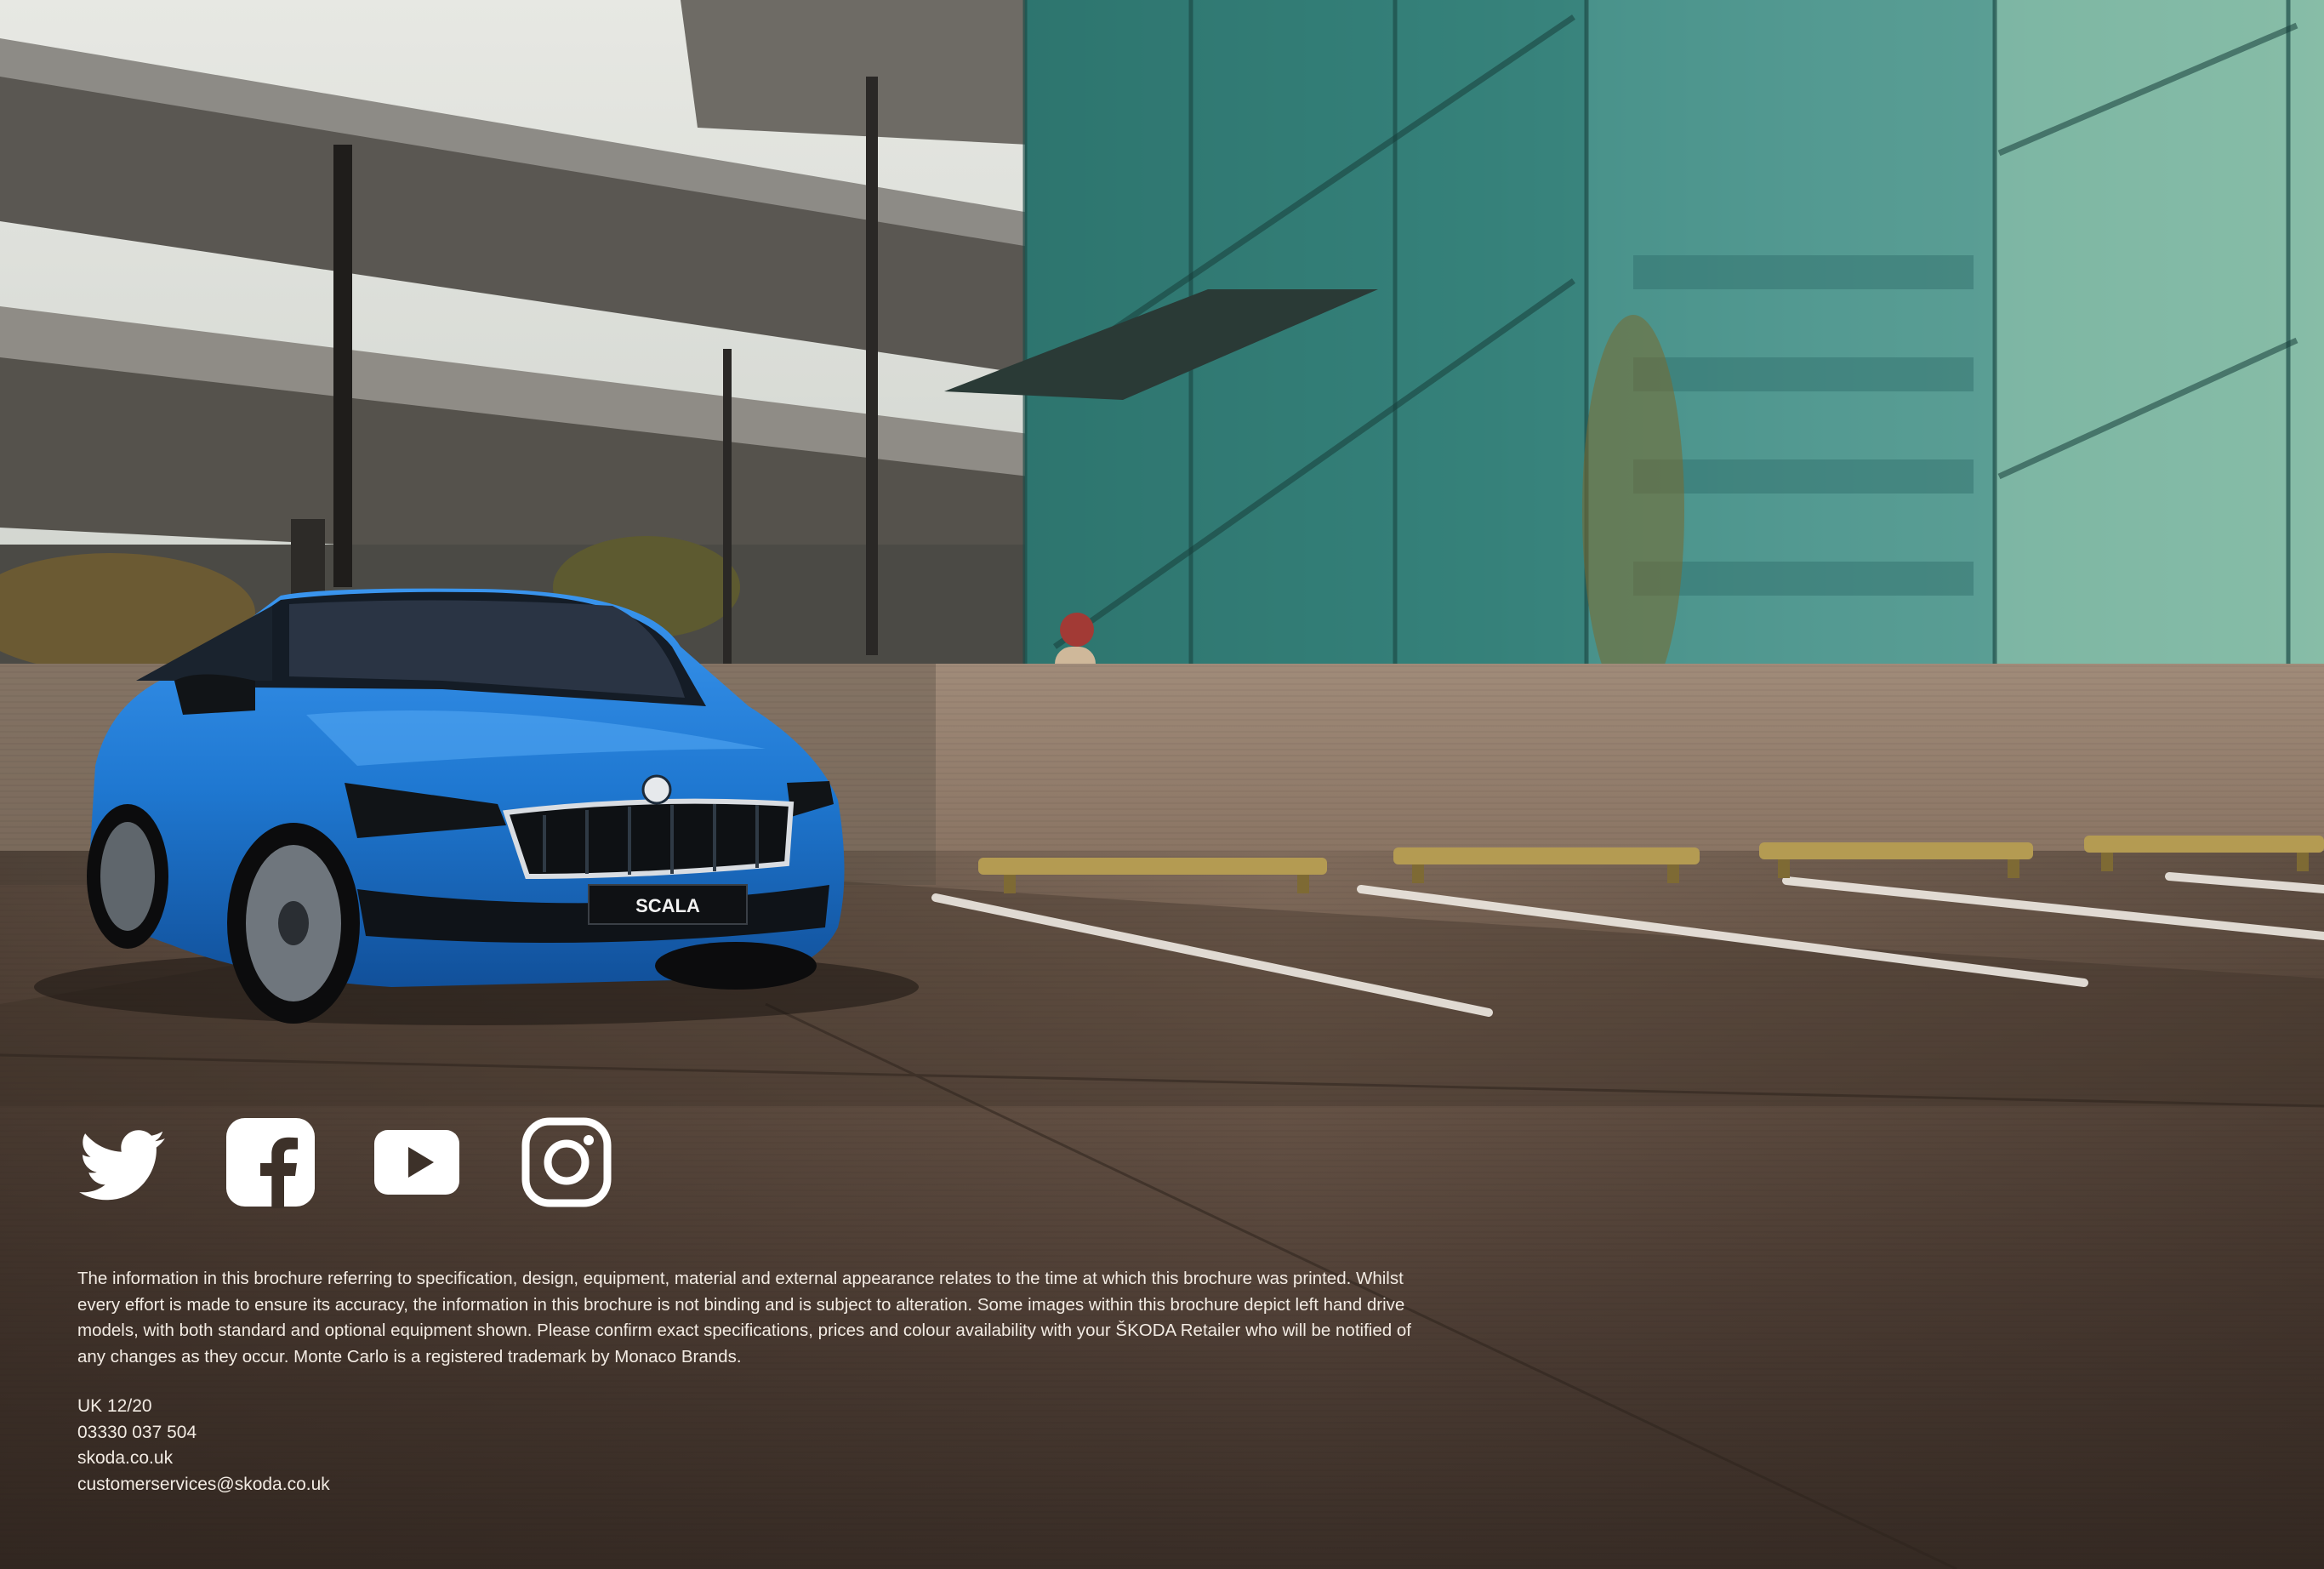 This screenshot has height=1569, width=2324. I want to click on instagram-link, so click(566, 1162).